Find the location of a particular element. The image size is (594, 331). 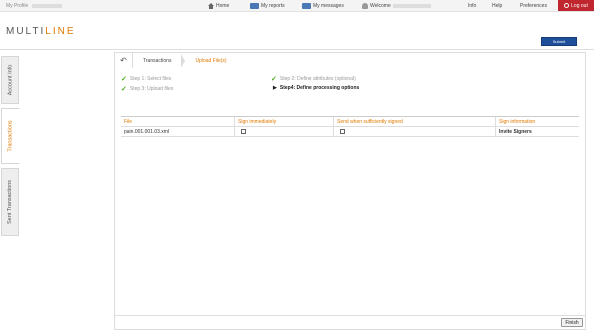

brand-logo: MULTILINE is located at coordinates (41, 31).